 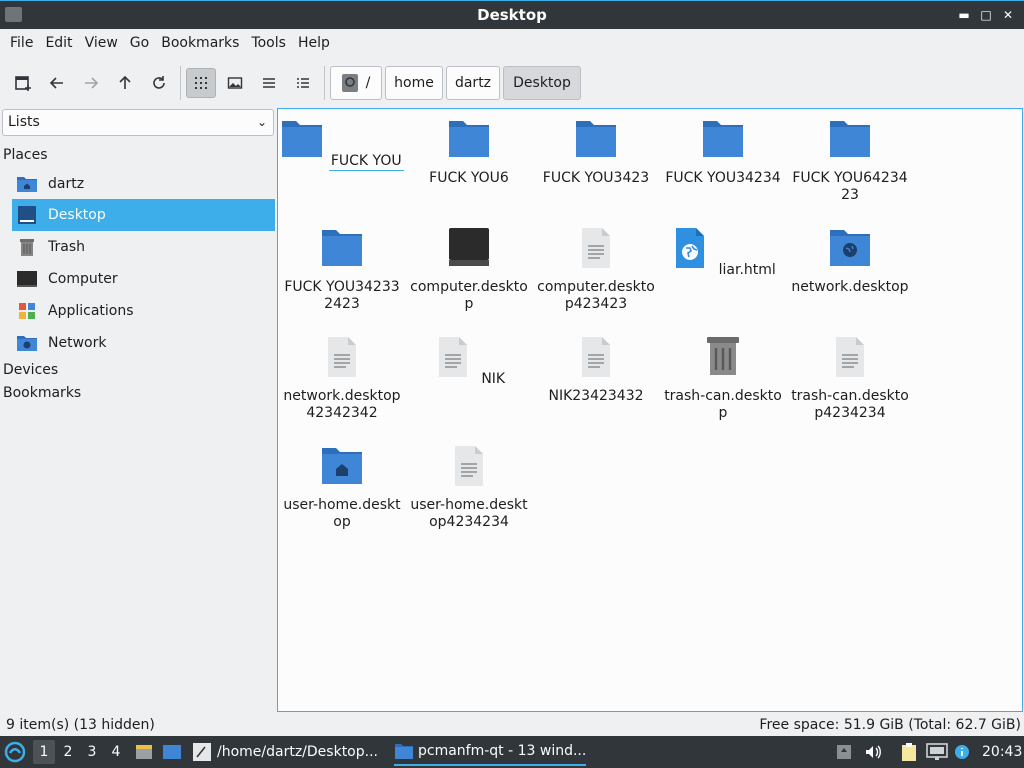 I want to click on compact-view-button, so click(x=269, y=83).